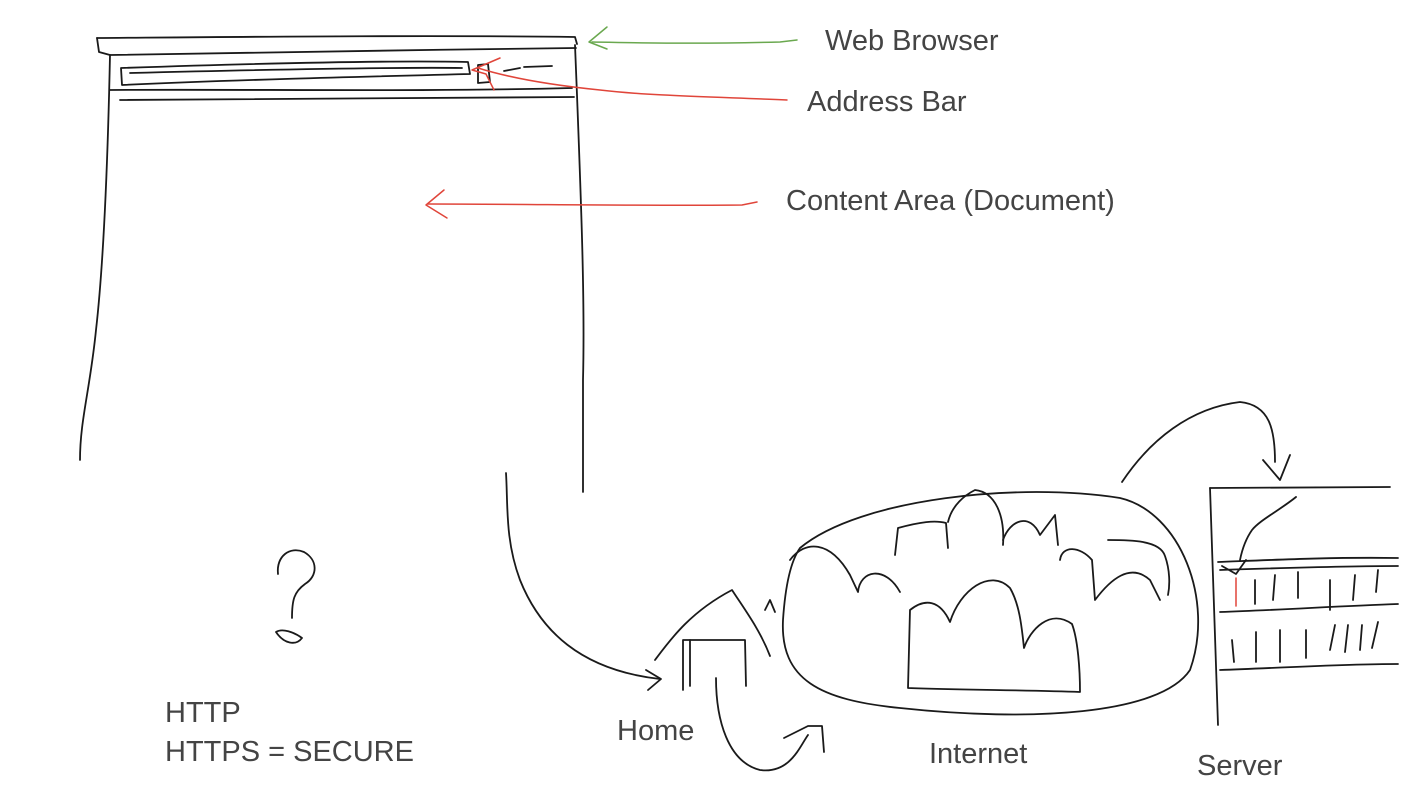 Image resolution: width=1422 pixels, height=800 pixels. I want to click on browser-top-edge, so click(337, 40).